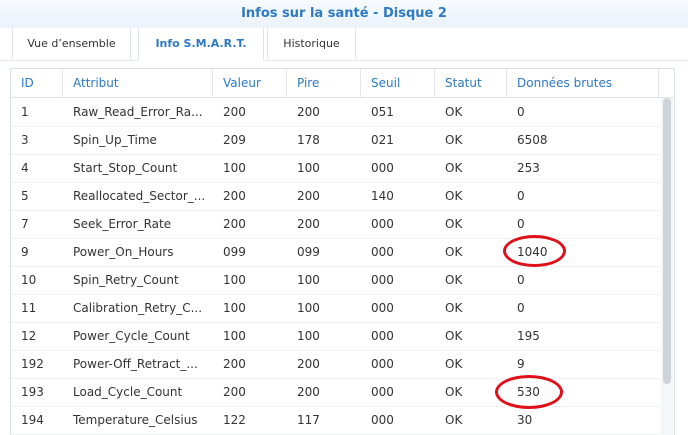  I want to click on cell-raw-data: 9, so click(521, 364).